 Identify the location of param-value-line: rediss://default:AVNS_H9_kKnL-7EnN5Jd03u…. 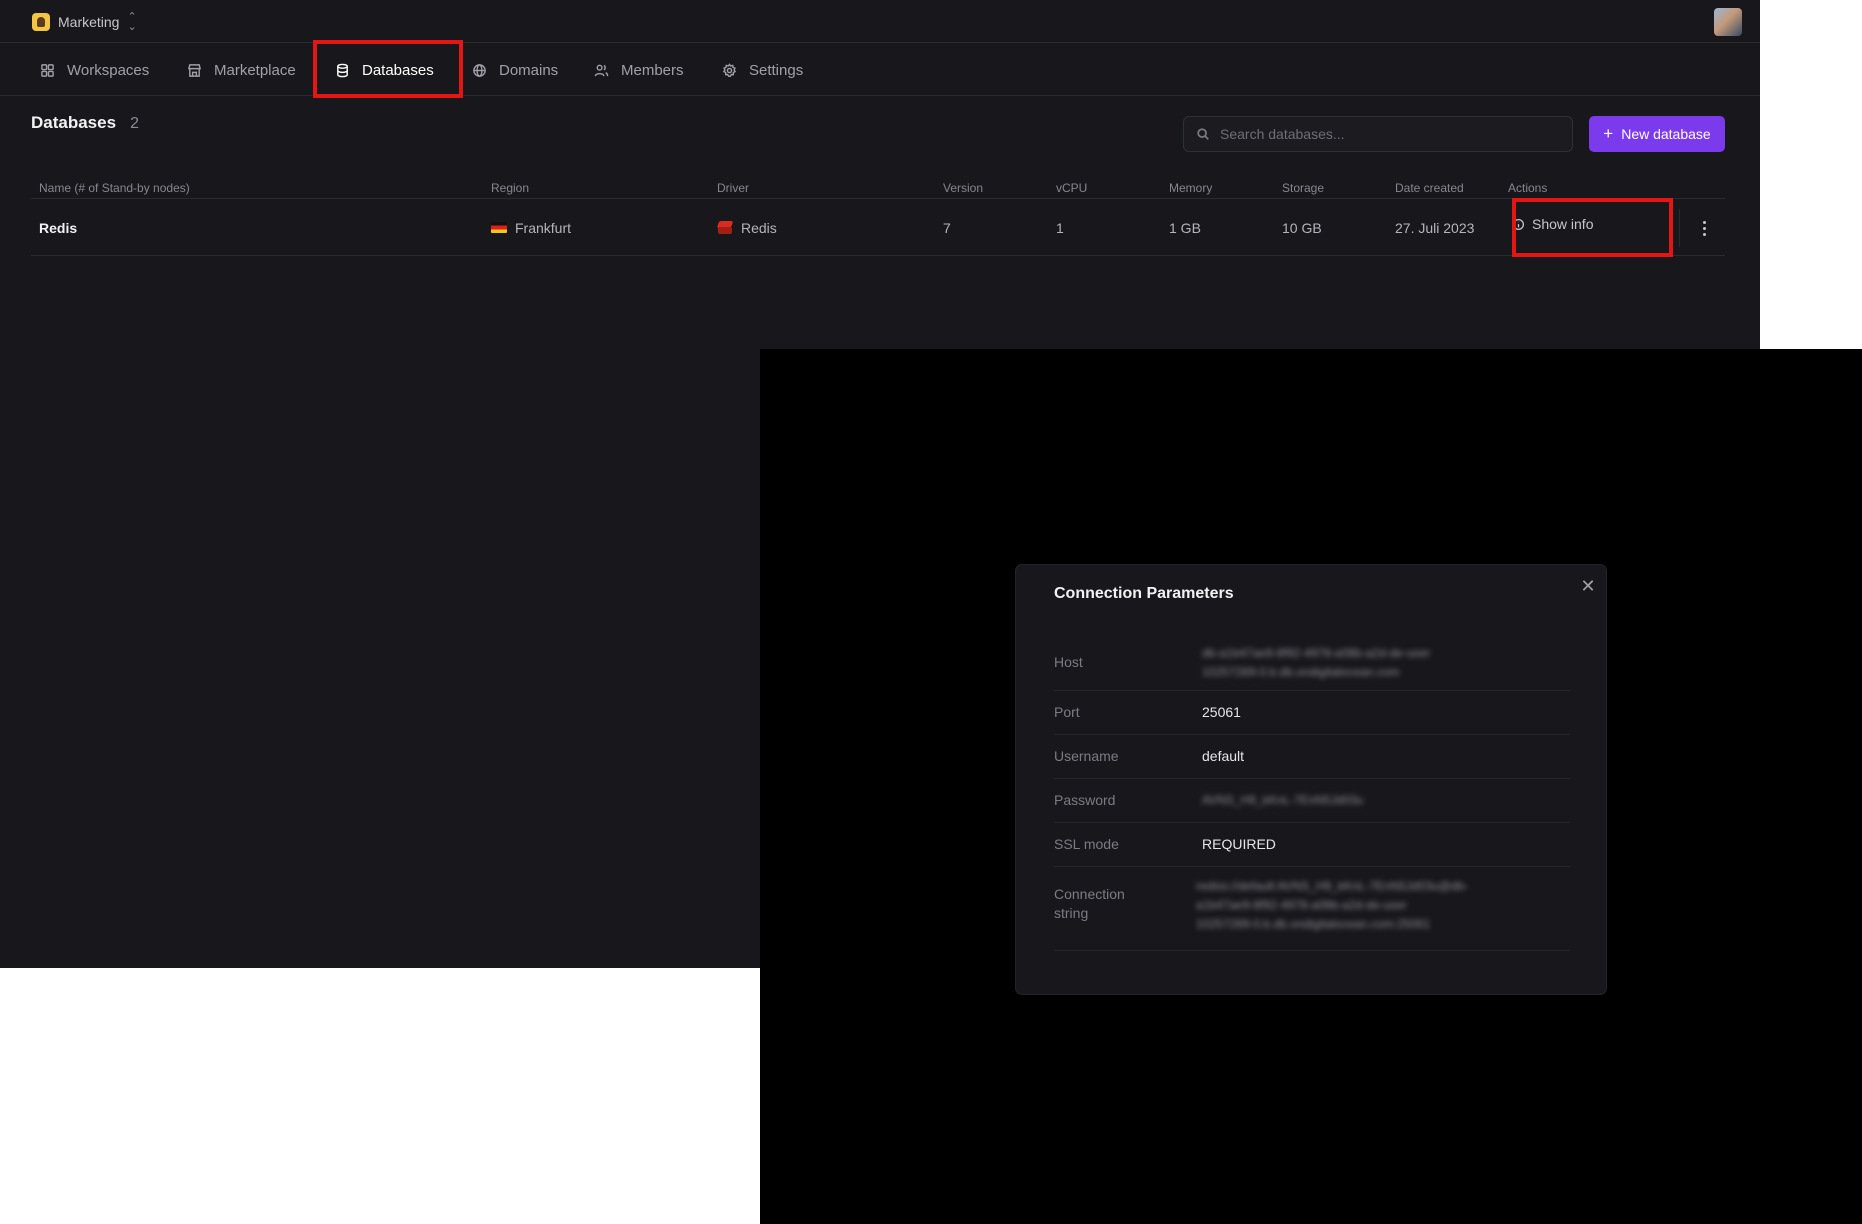
(1332, 886).